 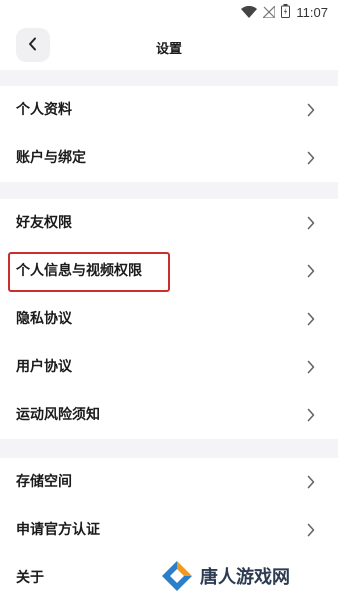 What do you see at coordinates (169, 482) in the screenshot?
I see `settings-item-storage: 存储空间` at bounding box center [169, 482].